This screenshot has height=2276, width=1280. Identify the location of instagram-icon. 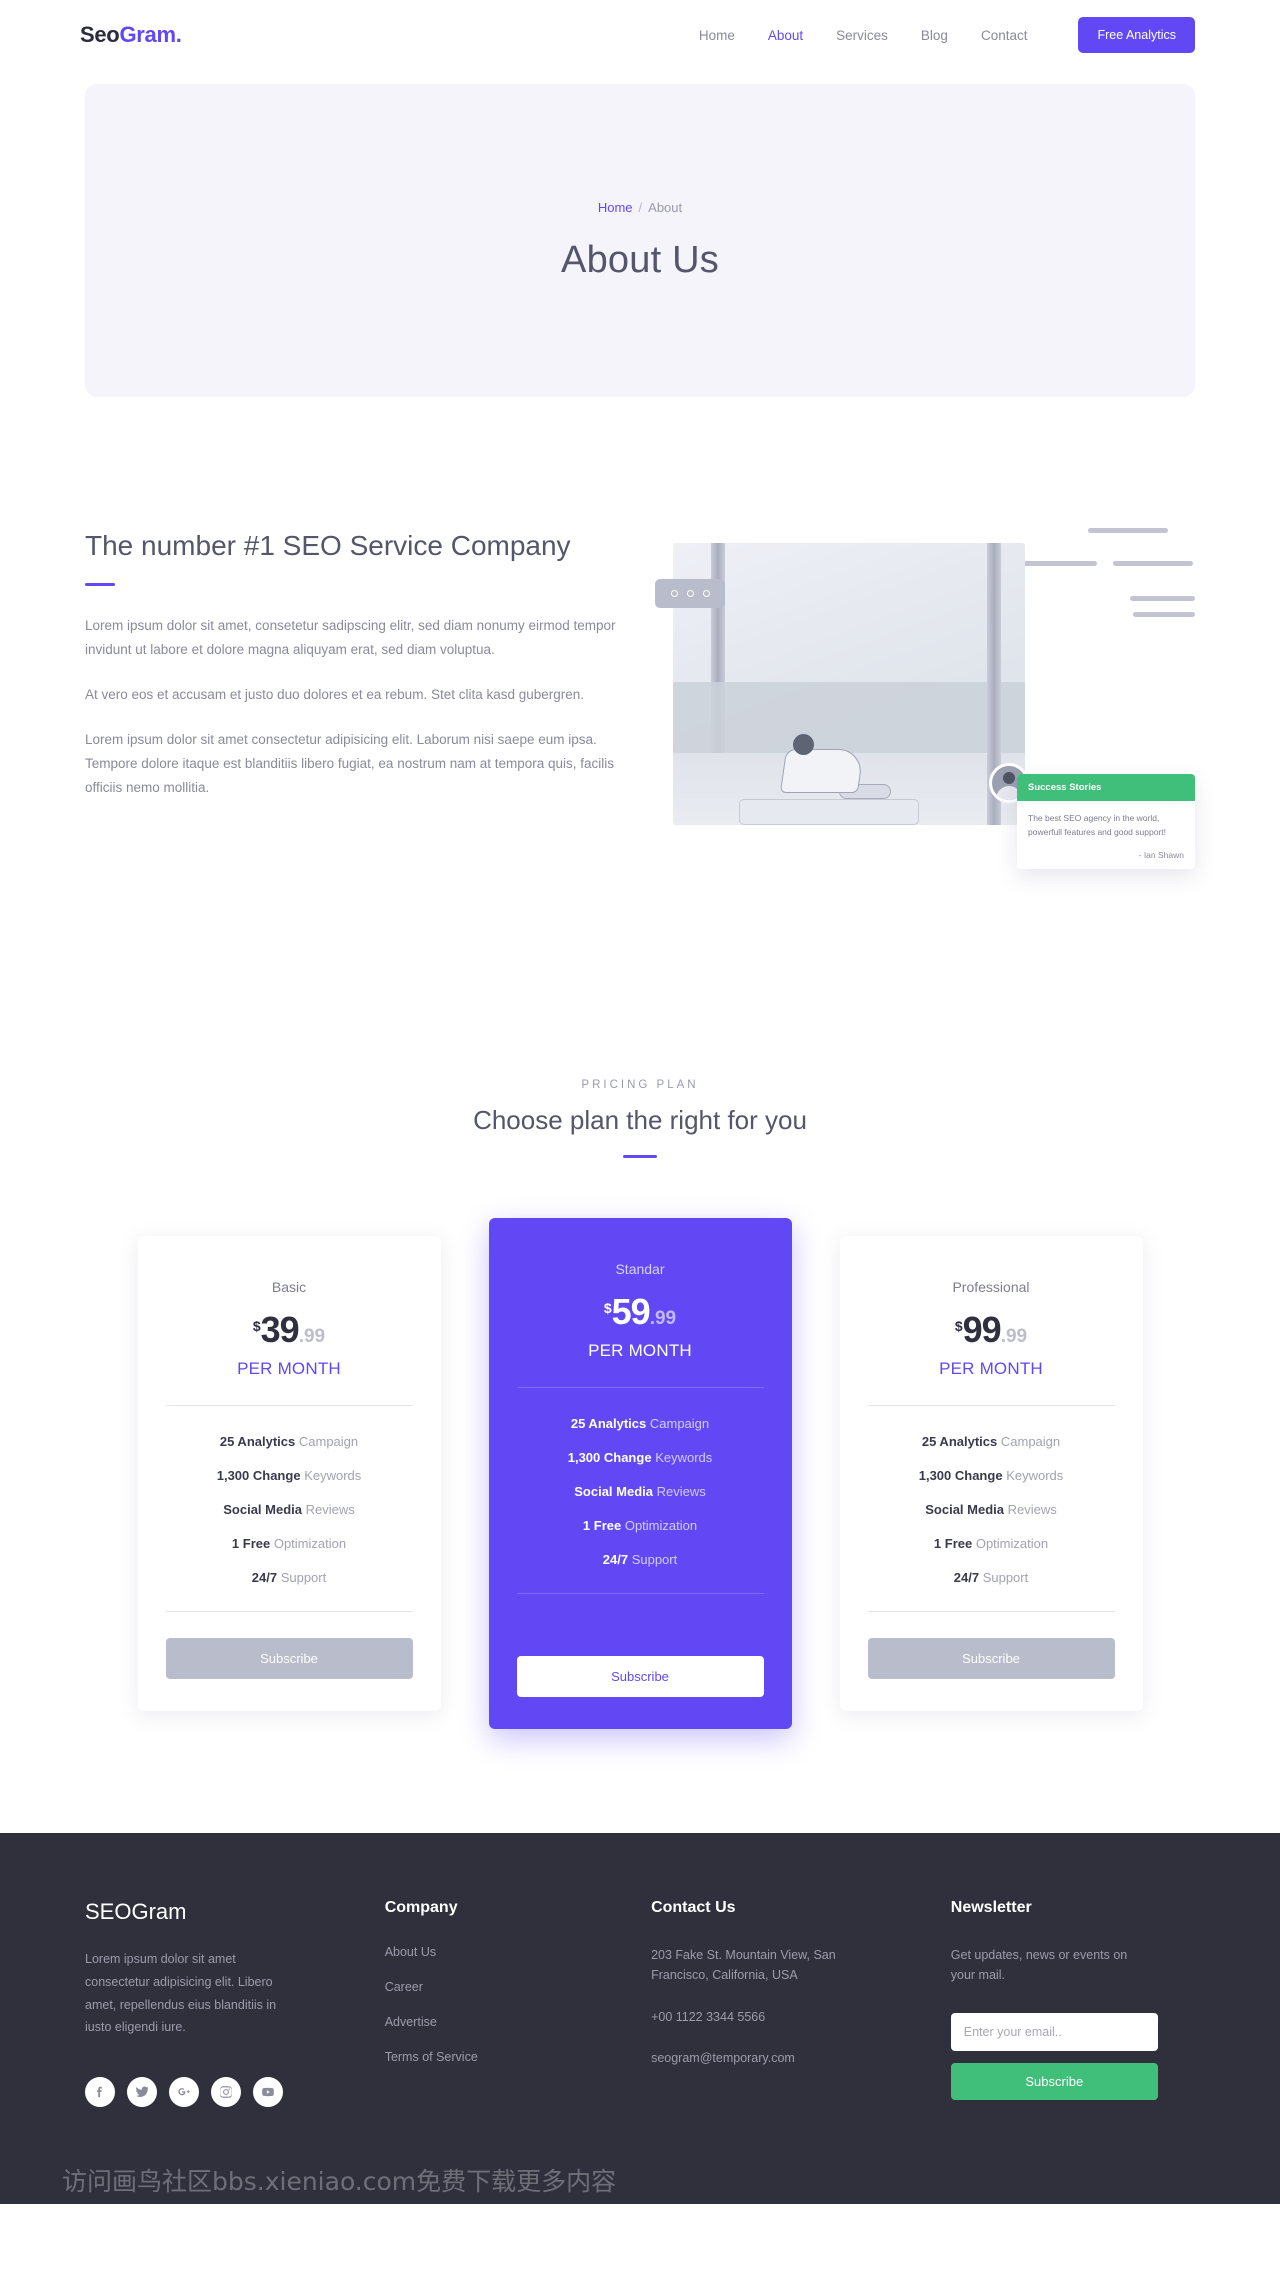
(226, 2092).